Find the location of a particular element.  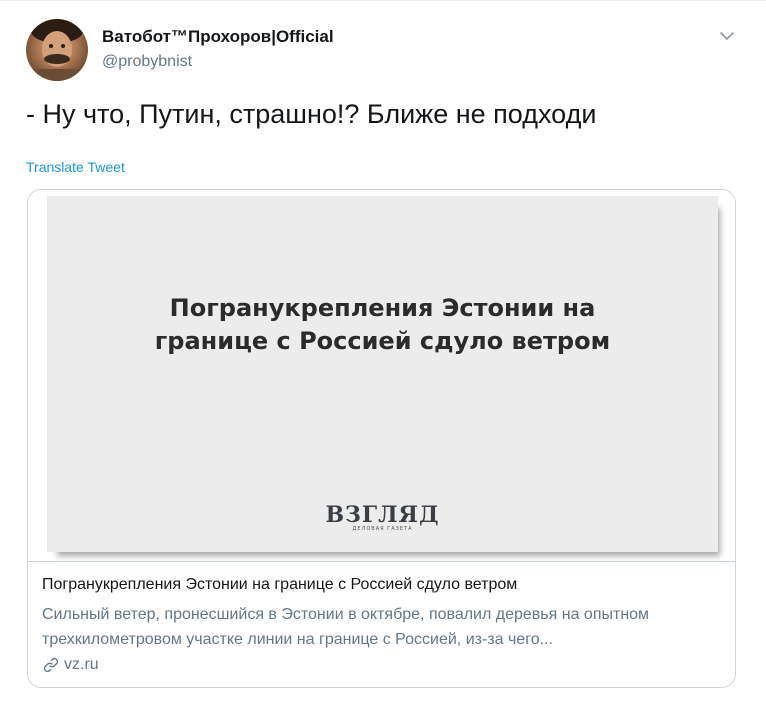

author-handle: @probybnist is located at coordinates (147, 62).